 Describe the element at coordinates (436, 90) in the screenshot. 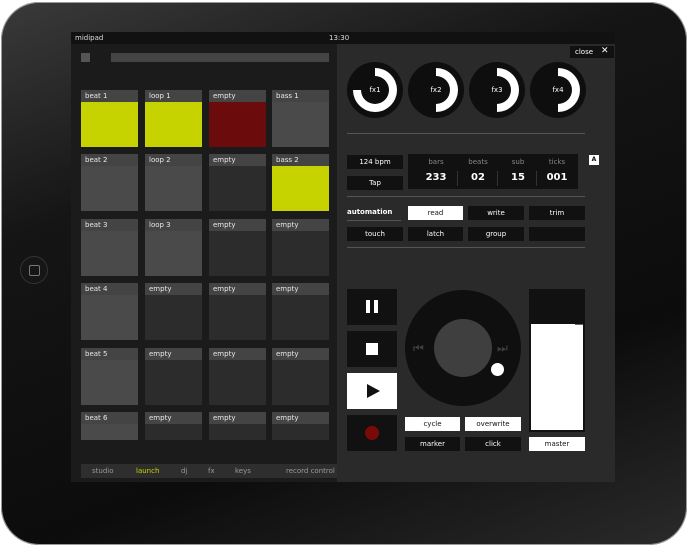

I see `fx2-knob: fx2` at that location.